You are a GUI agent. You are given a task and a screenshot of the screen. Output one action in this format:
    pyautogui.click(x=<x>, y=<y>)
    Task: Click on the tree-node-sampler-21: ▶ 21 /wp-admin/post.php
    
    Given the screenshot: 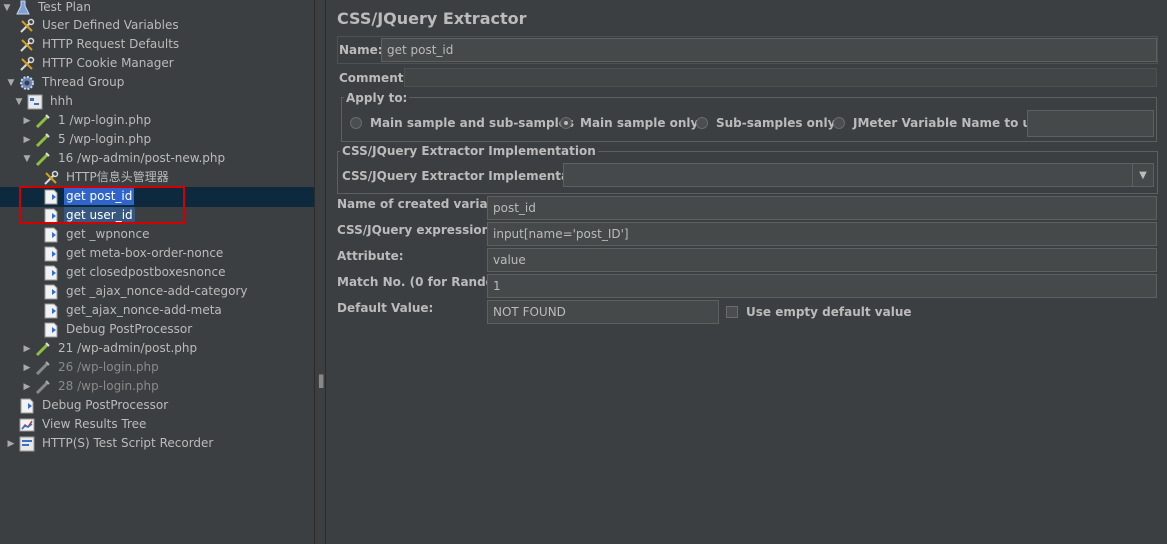 What is the action you would take?
    pyautogui.click(x=110, y=348)
    